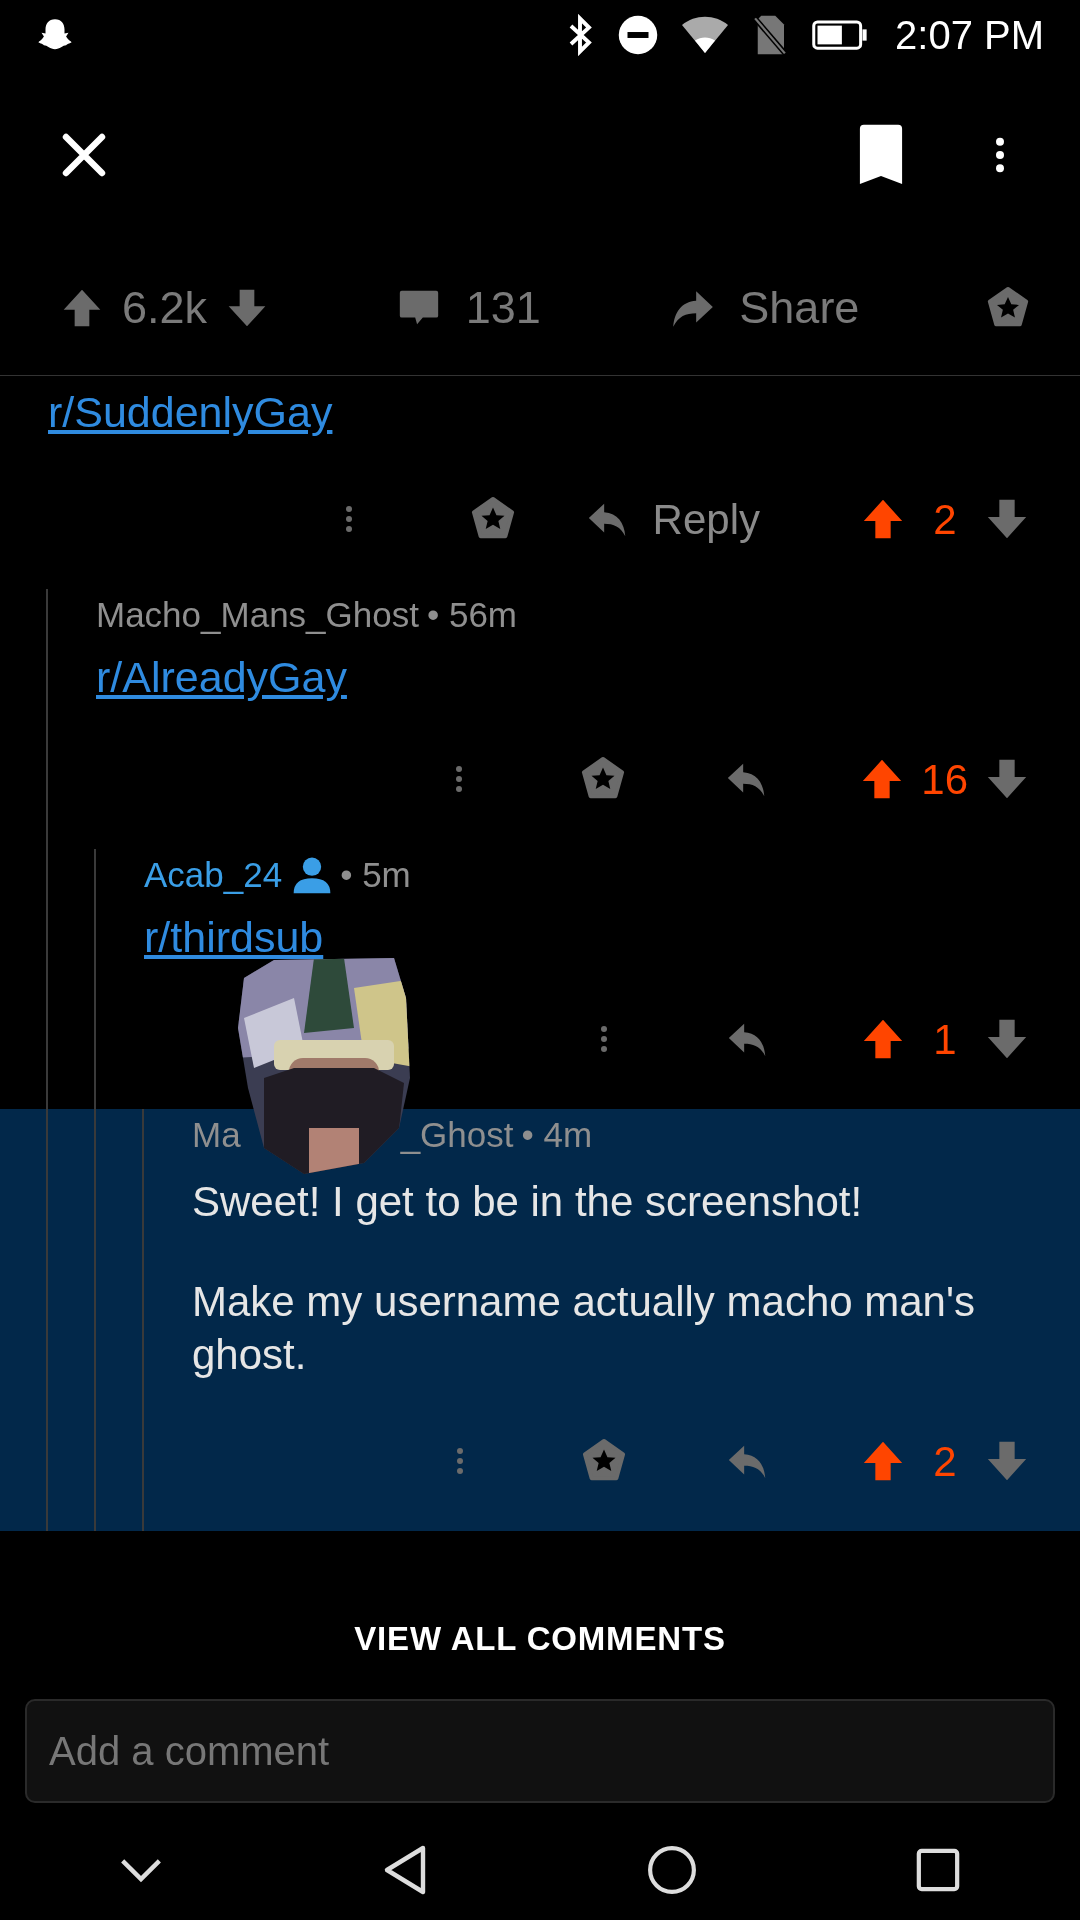 Image resolution: width=1080 pixels, height=1920 pixels. Describe the element at coordinates (468, 307) in the screenshot. I see `comments-button: 131` at that location.